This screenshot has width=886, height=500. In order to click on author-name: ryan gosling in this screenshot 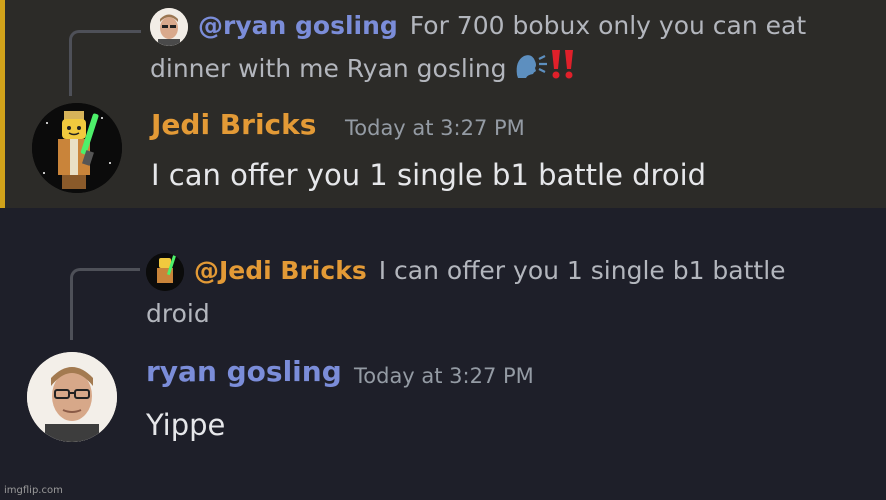, I will do `click(244, 371)`.